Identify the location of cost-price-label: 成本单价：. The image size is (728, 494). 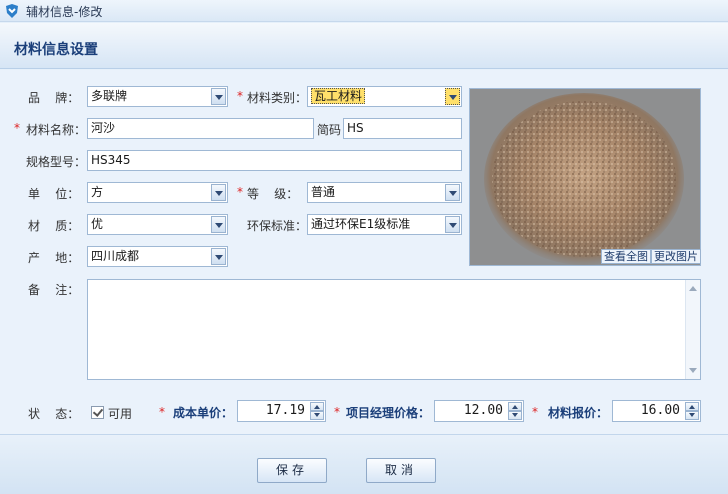
(203, 413).